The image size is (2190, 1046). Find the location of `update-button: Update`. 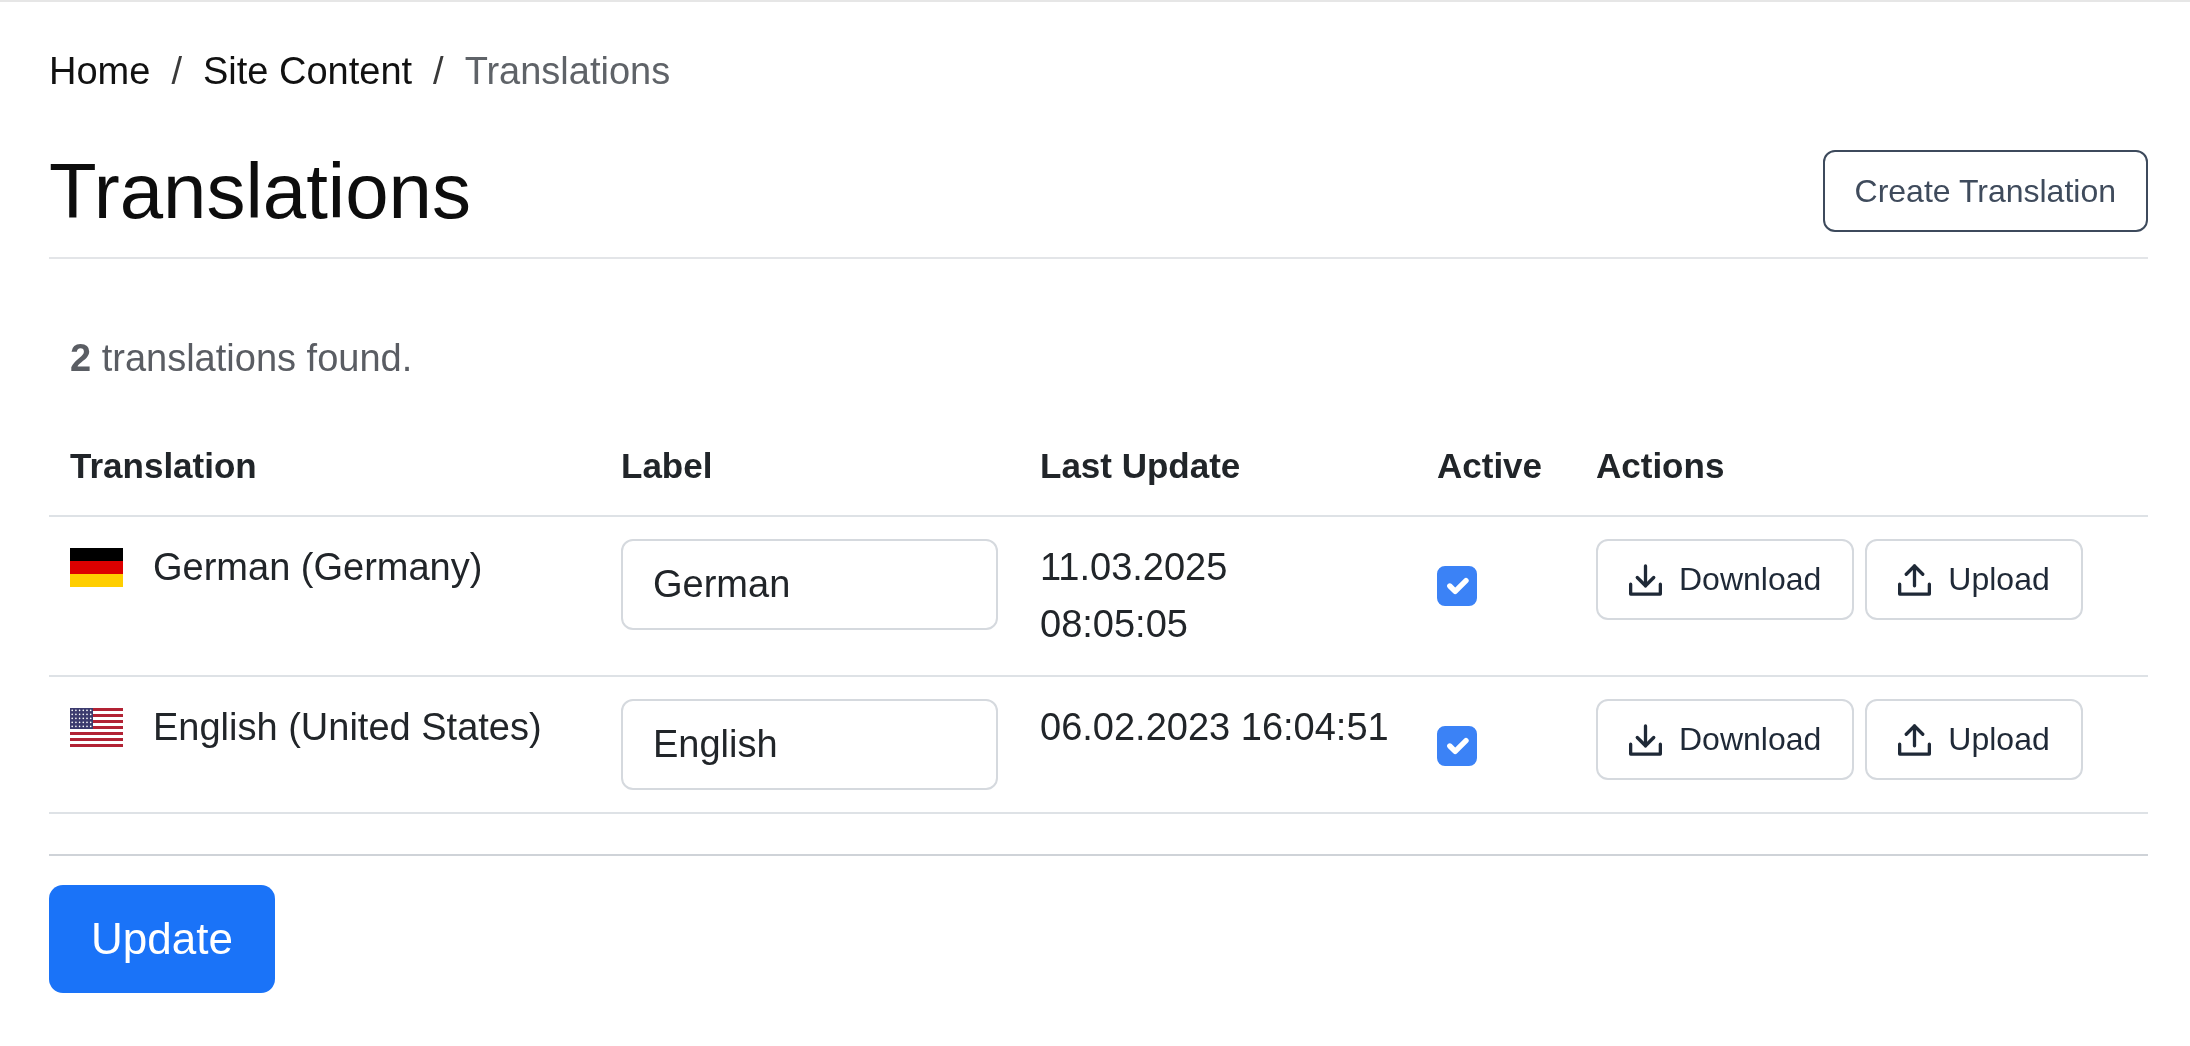

update-button: Update is located at coordinates (162, 939).